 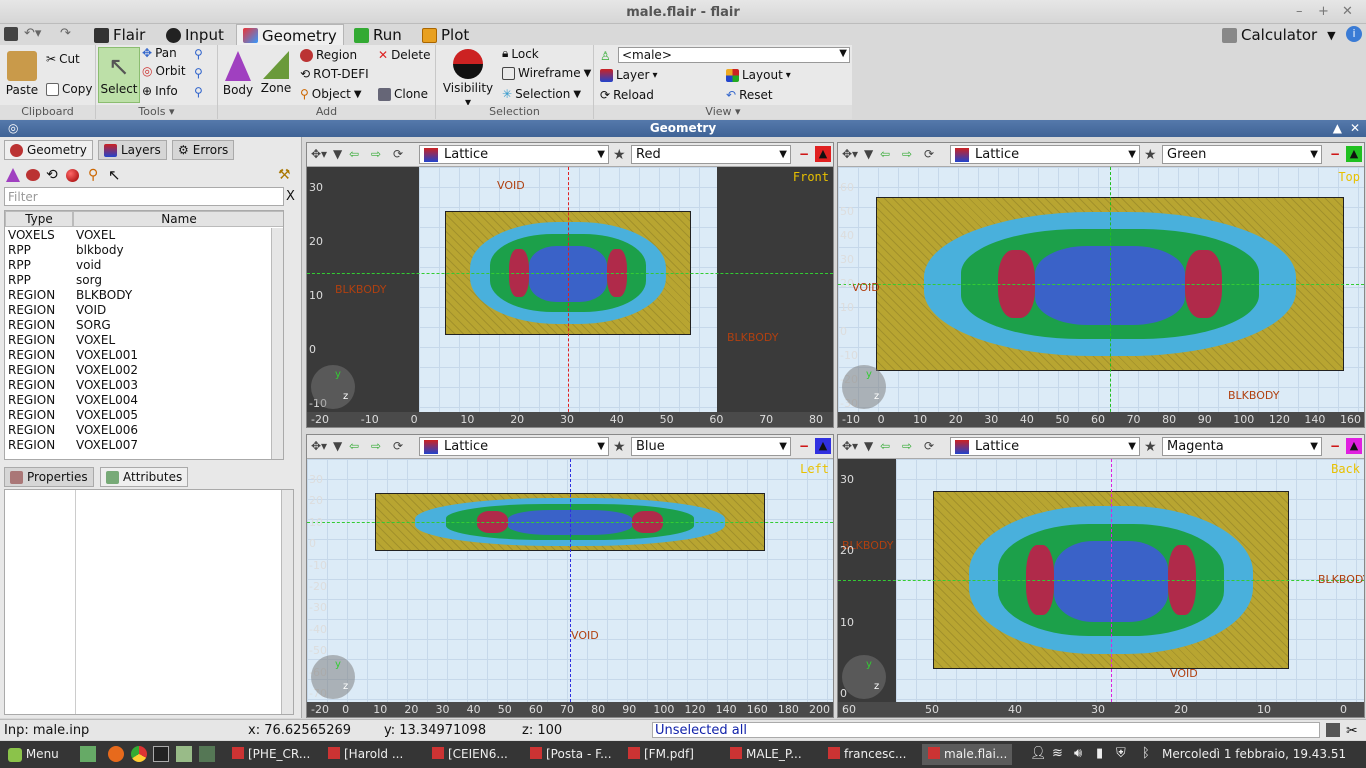 What do you see at coordinates (541, 94) in the screenshot?
I see `selection-button: ✳ Selection ▼` at bounding box center [541, 94].